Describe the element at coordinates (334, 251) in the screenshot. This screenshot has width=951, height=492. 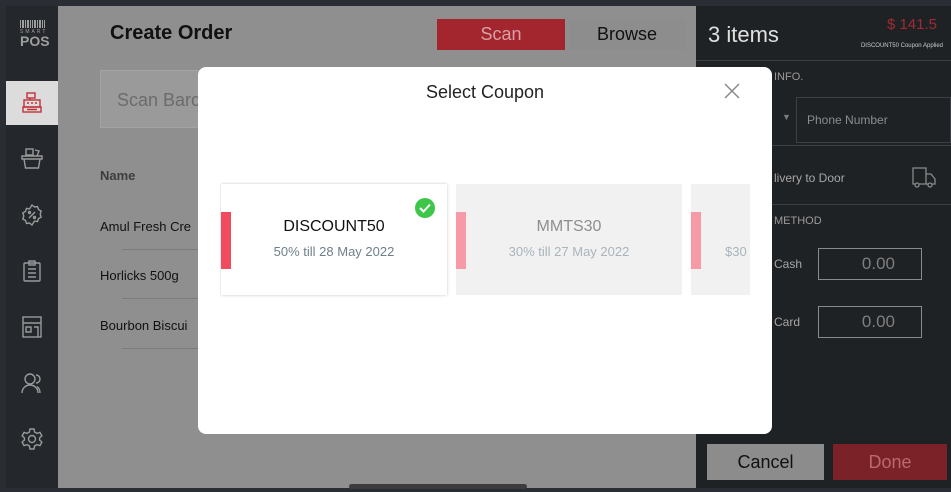
I see `coupon-description: 50% till 28 May 2022` at that location.